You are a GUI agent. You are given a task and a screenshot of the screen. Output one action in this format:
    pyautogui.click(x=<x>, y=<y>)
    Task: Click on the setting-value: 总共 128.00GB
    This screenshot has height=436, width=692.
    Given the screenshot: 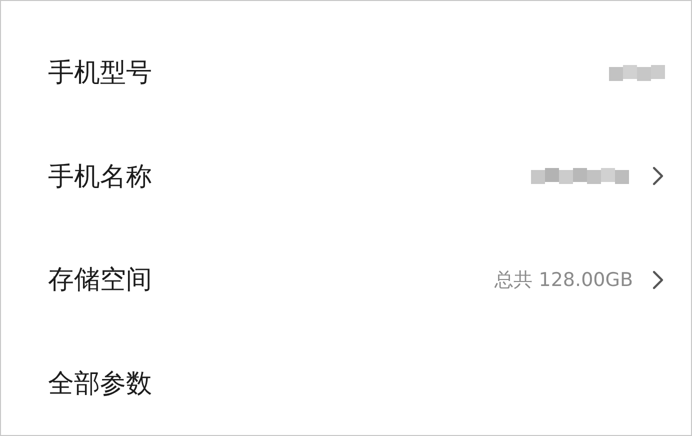 What is the action you would take?
    pyautogui.click(x=563, y=280)
    